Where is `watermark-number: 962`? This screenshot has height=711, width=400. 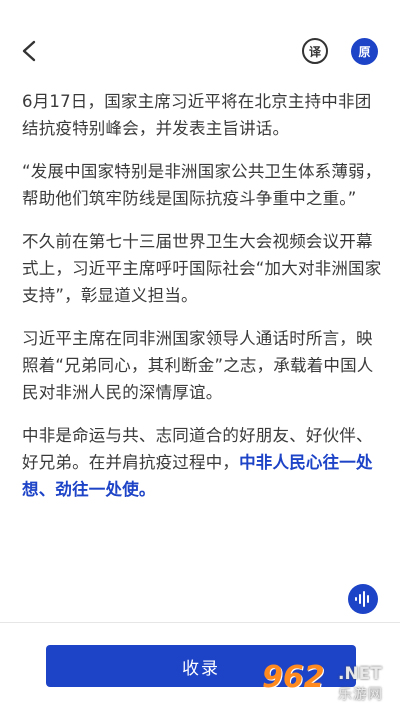 watermark-number: 962 is located at coordinates (293, 677).